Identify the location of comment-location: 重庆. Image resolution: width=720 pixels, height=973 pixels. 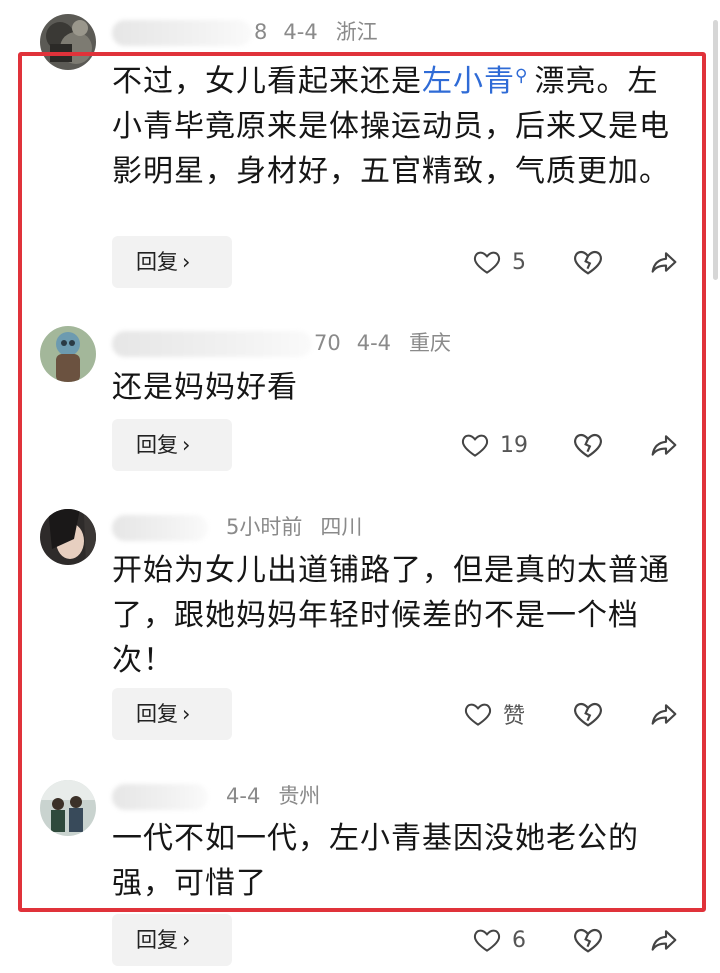
(430, 343).